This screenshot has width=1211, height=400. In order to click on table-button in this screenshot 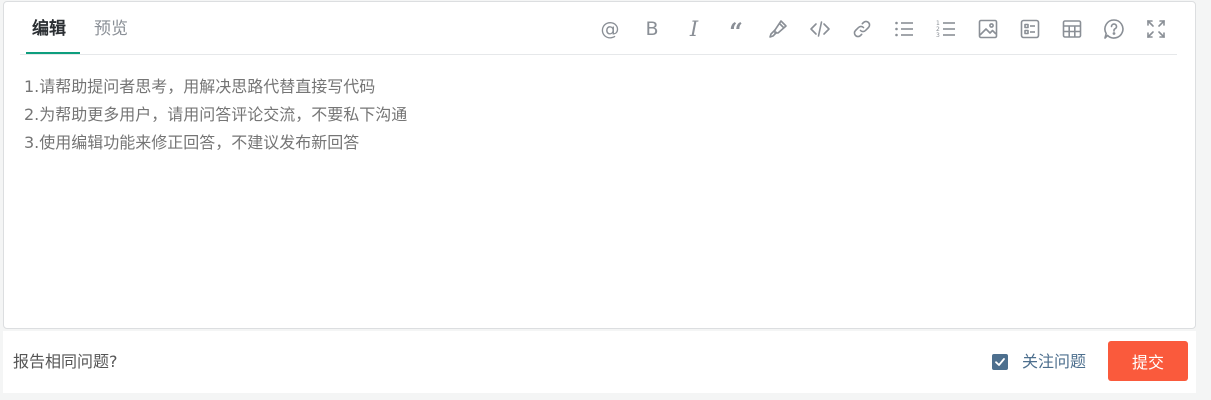, I will do `click(1072, 29)`.